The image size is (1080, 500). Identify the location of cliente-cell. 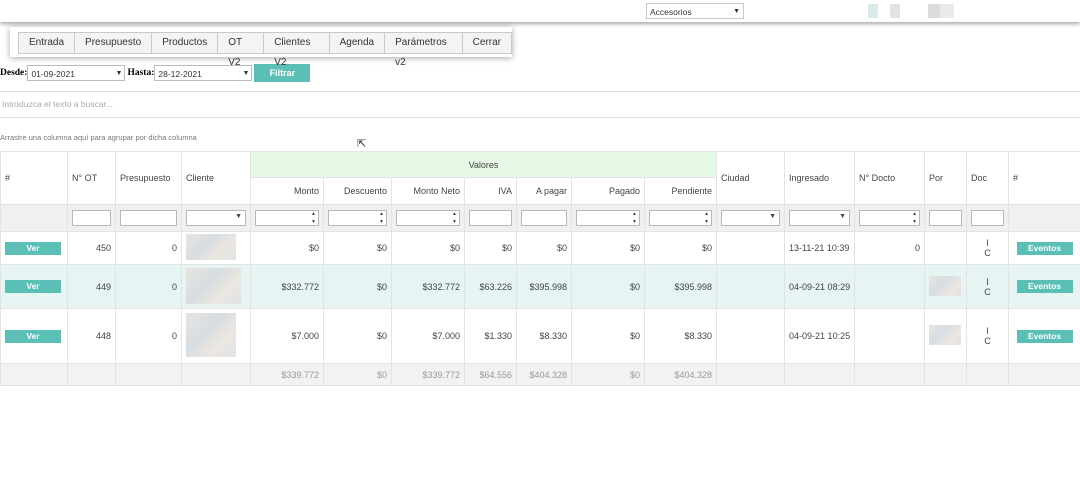
(216, 286).